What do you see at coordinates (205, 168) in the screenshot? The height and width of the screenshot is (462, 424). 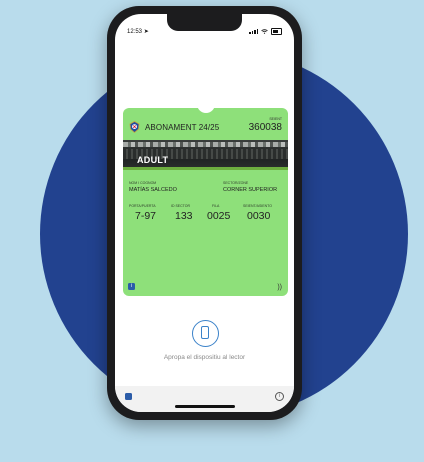 I see `pitch-strip` at bounding box center [205, 168].